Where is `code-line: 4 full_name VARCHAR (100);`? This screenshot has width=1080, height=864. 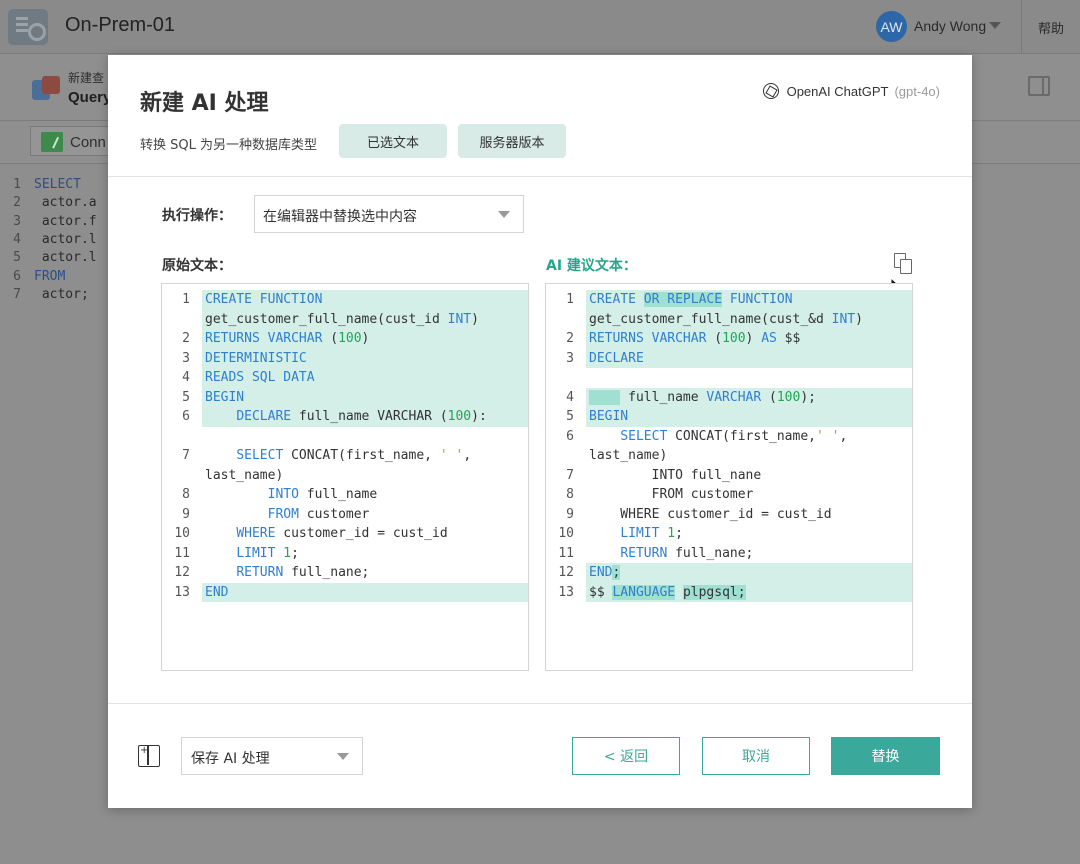 code-line: 4 full_name VARCHAR (100); is located at coordinates (729, 397).